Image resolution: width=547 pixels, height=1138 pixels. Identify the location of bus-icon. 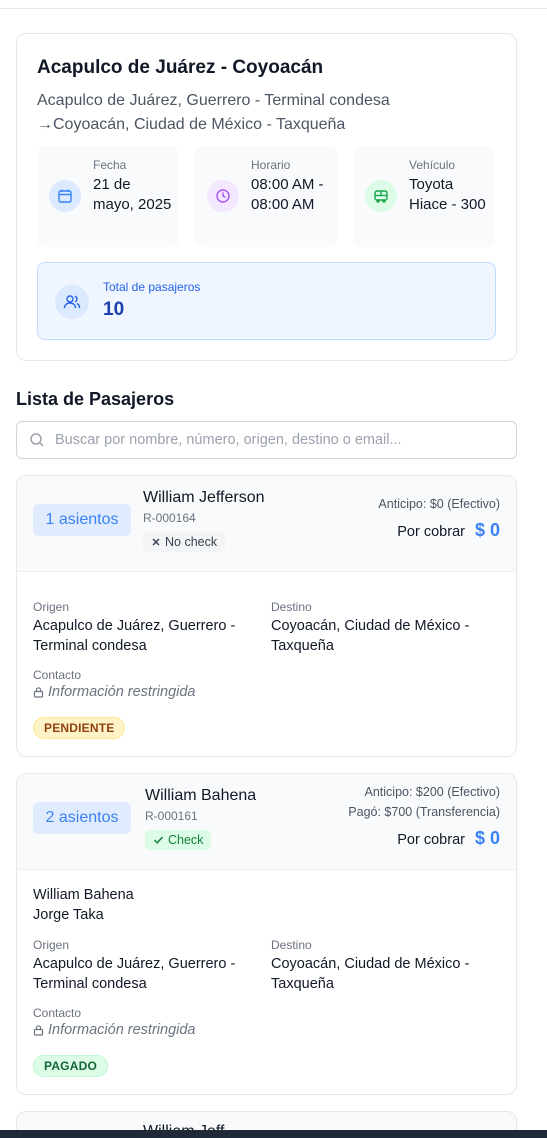
(381, 196).